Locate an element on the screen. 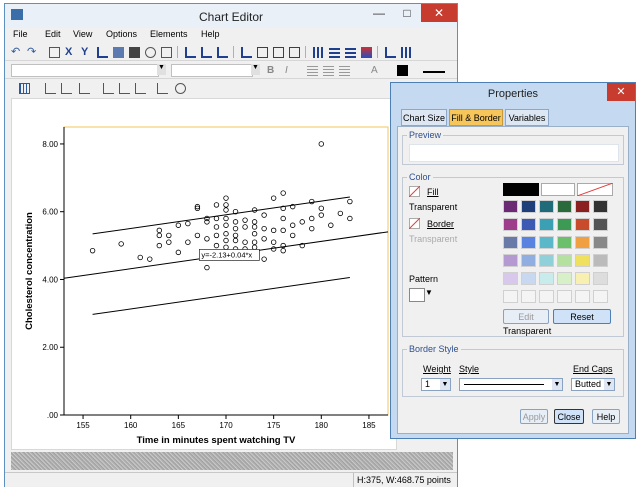 The image size is (640, 491). menu-help: Help is located at coordinates (210, 34).